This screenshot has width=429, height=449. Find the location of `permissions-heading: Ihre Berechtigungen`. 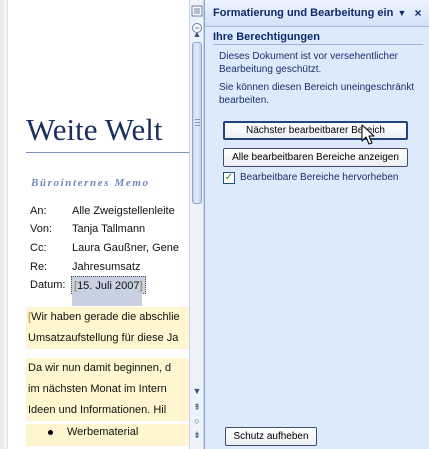

permissions-heading: Ihre Berechtigungen is located at coordinates (266, 37).